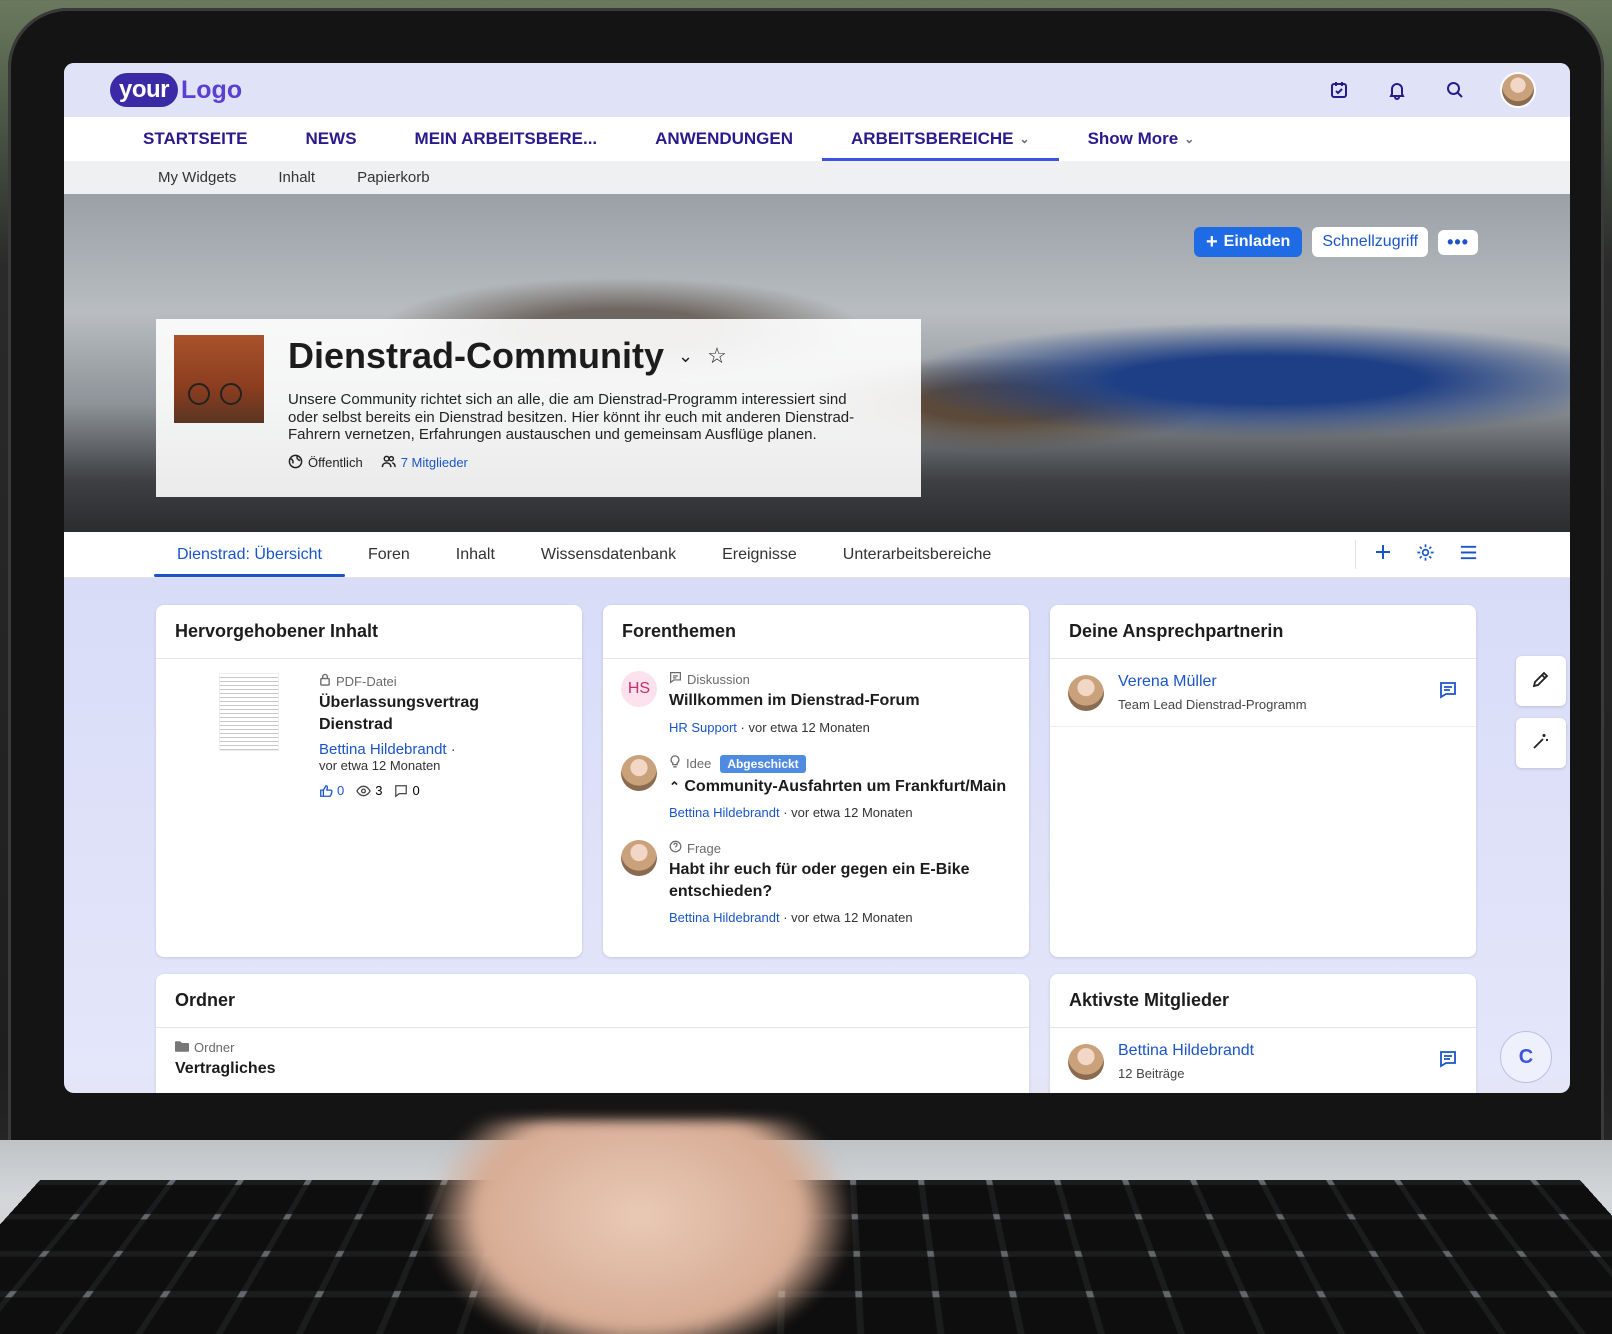  What do you see at coordinates (415, 790) in the screenshot?
I see `comments-count: 0` at bounding box center [415, 790].